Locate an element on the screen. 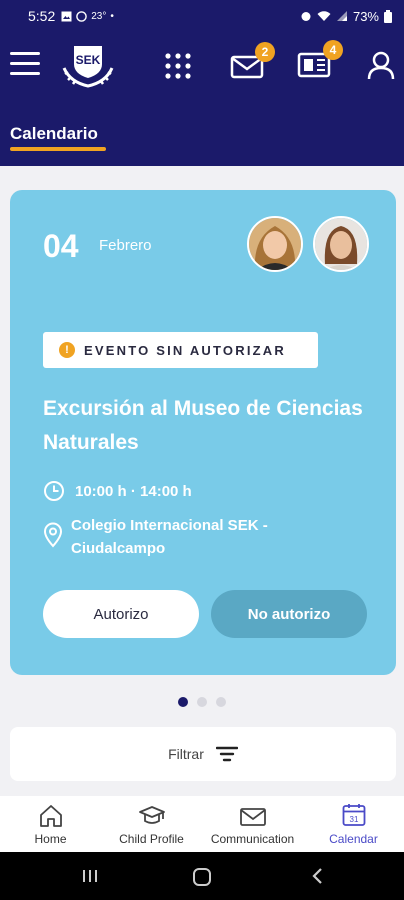  mail-badge: 2 is located at coordinates (265, 52).